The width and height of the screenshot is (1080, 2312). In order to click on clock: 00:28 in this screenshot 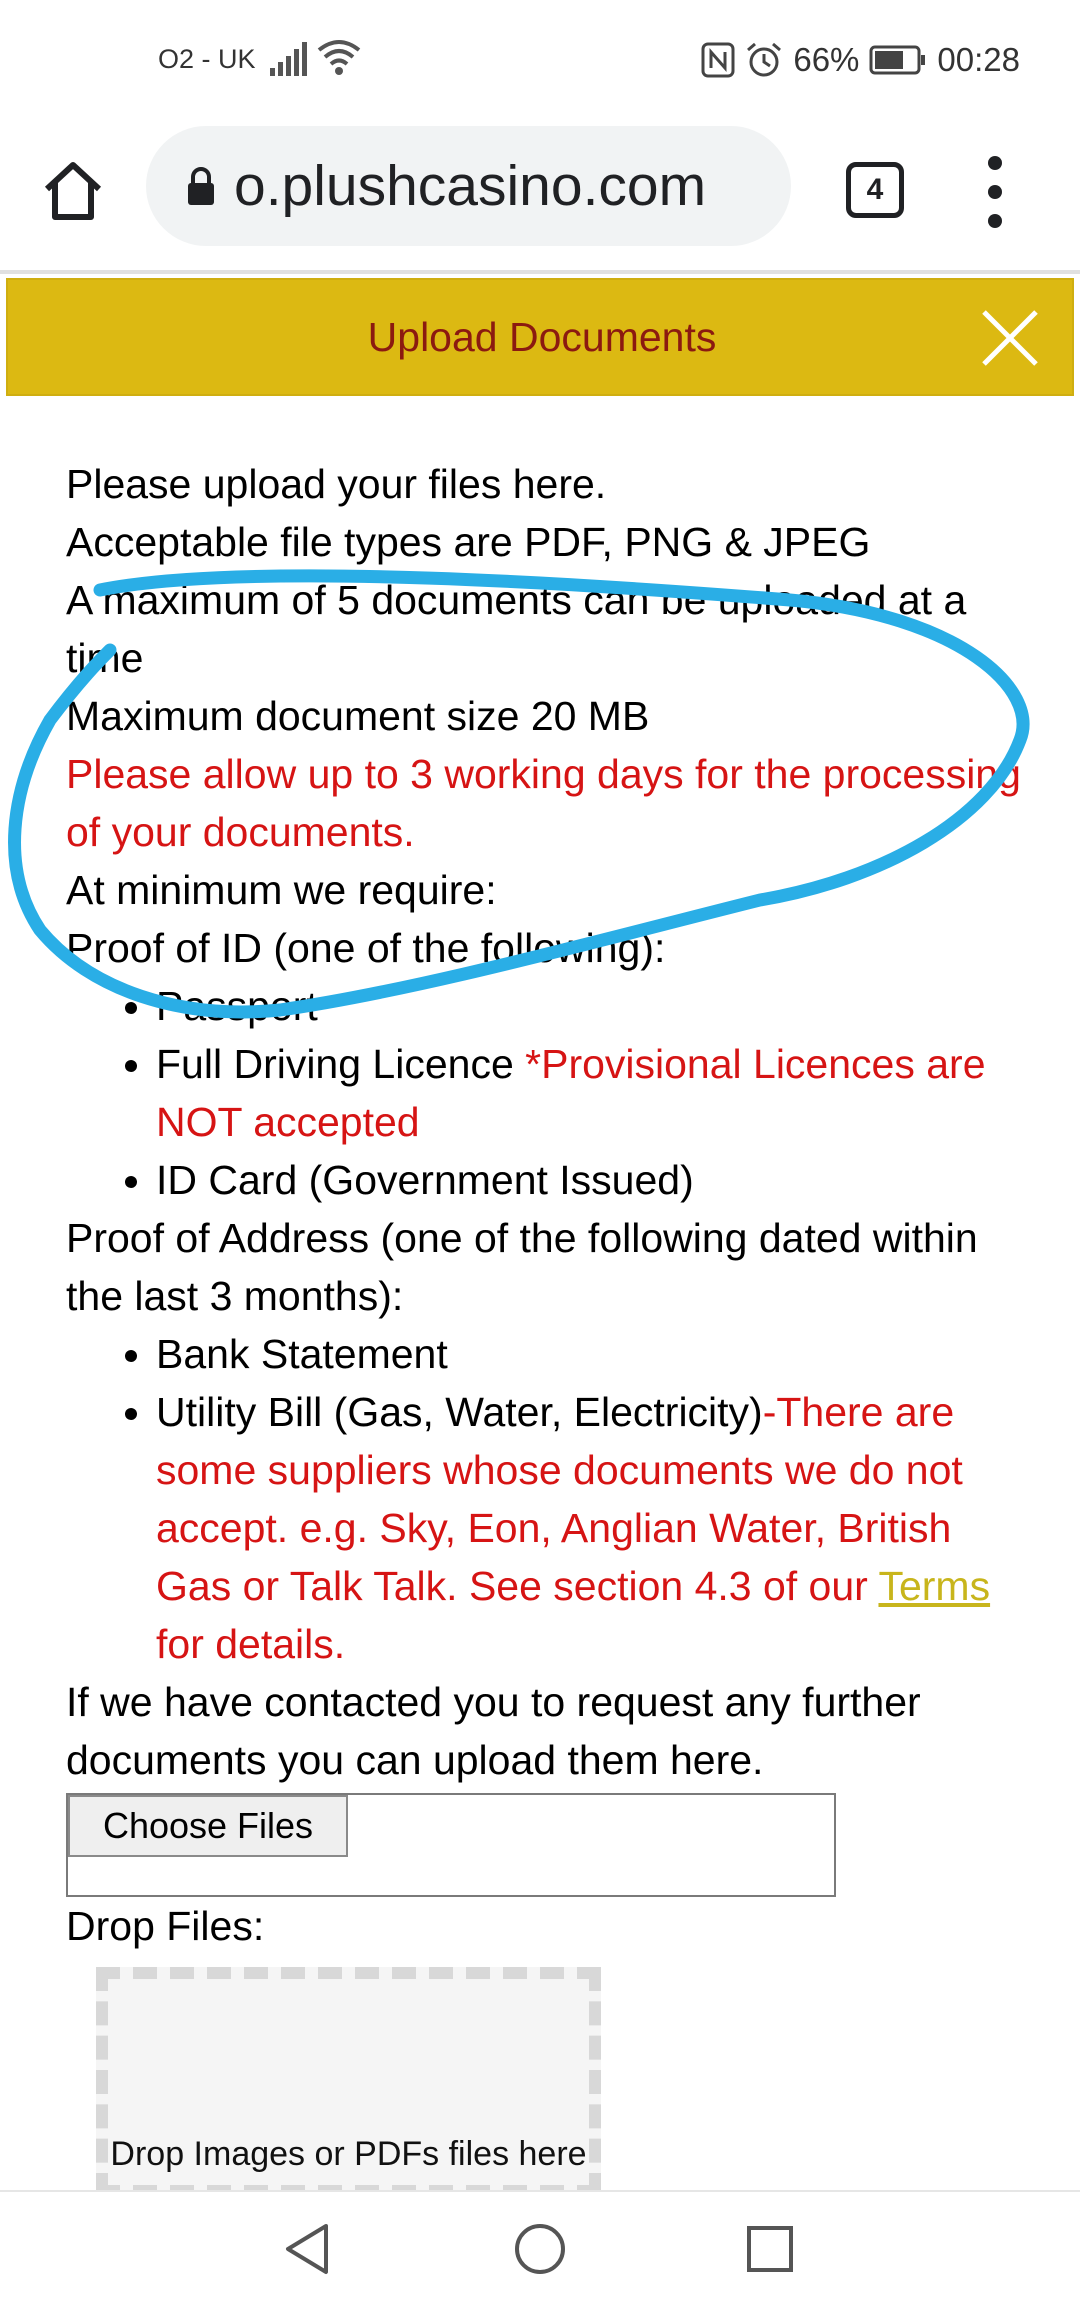, I will do `click(978, 59)`.